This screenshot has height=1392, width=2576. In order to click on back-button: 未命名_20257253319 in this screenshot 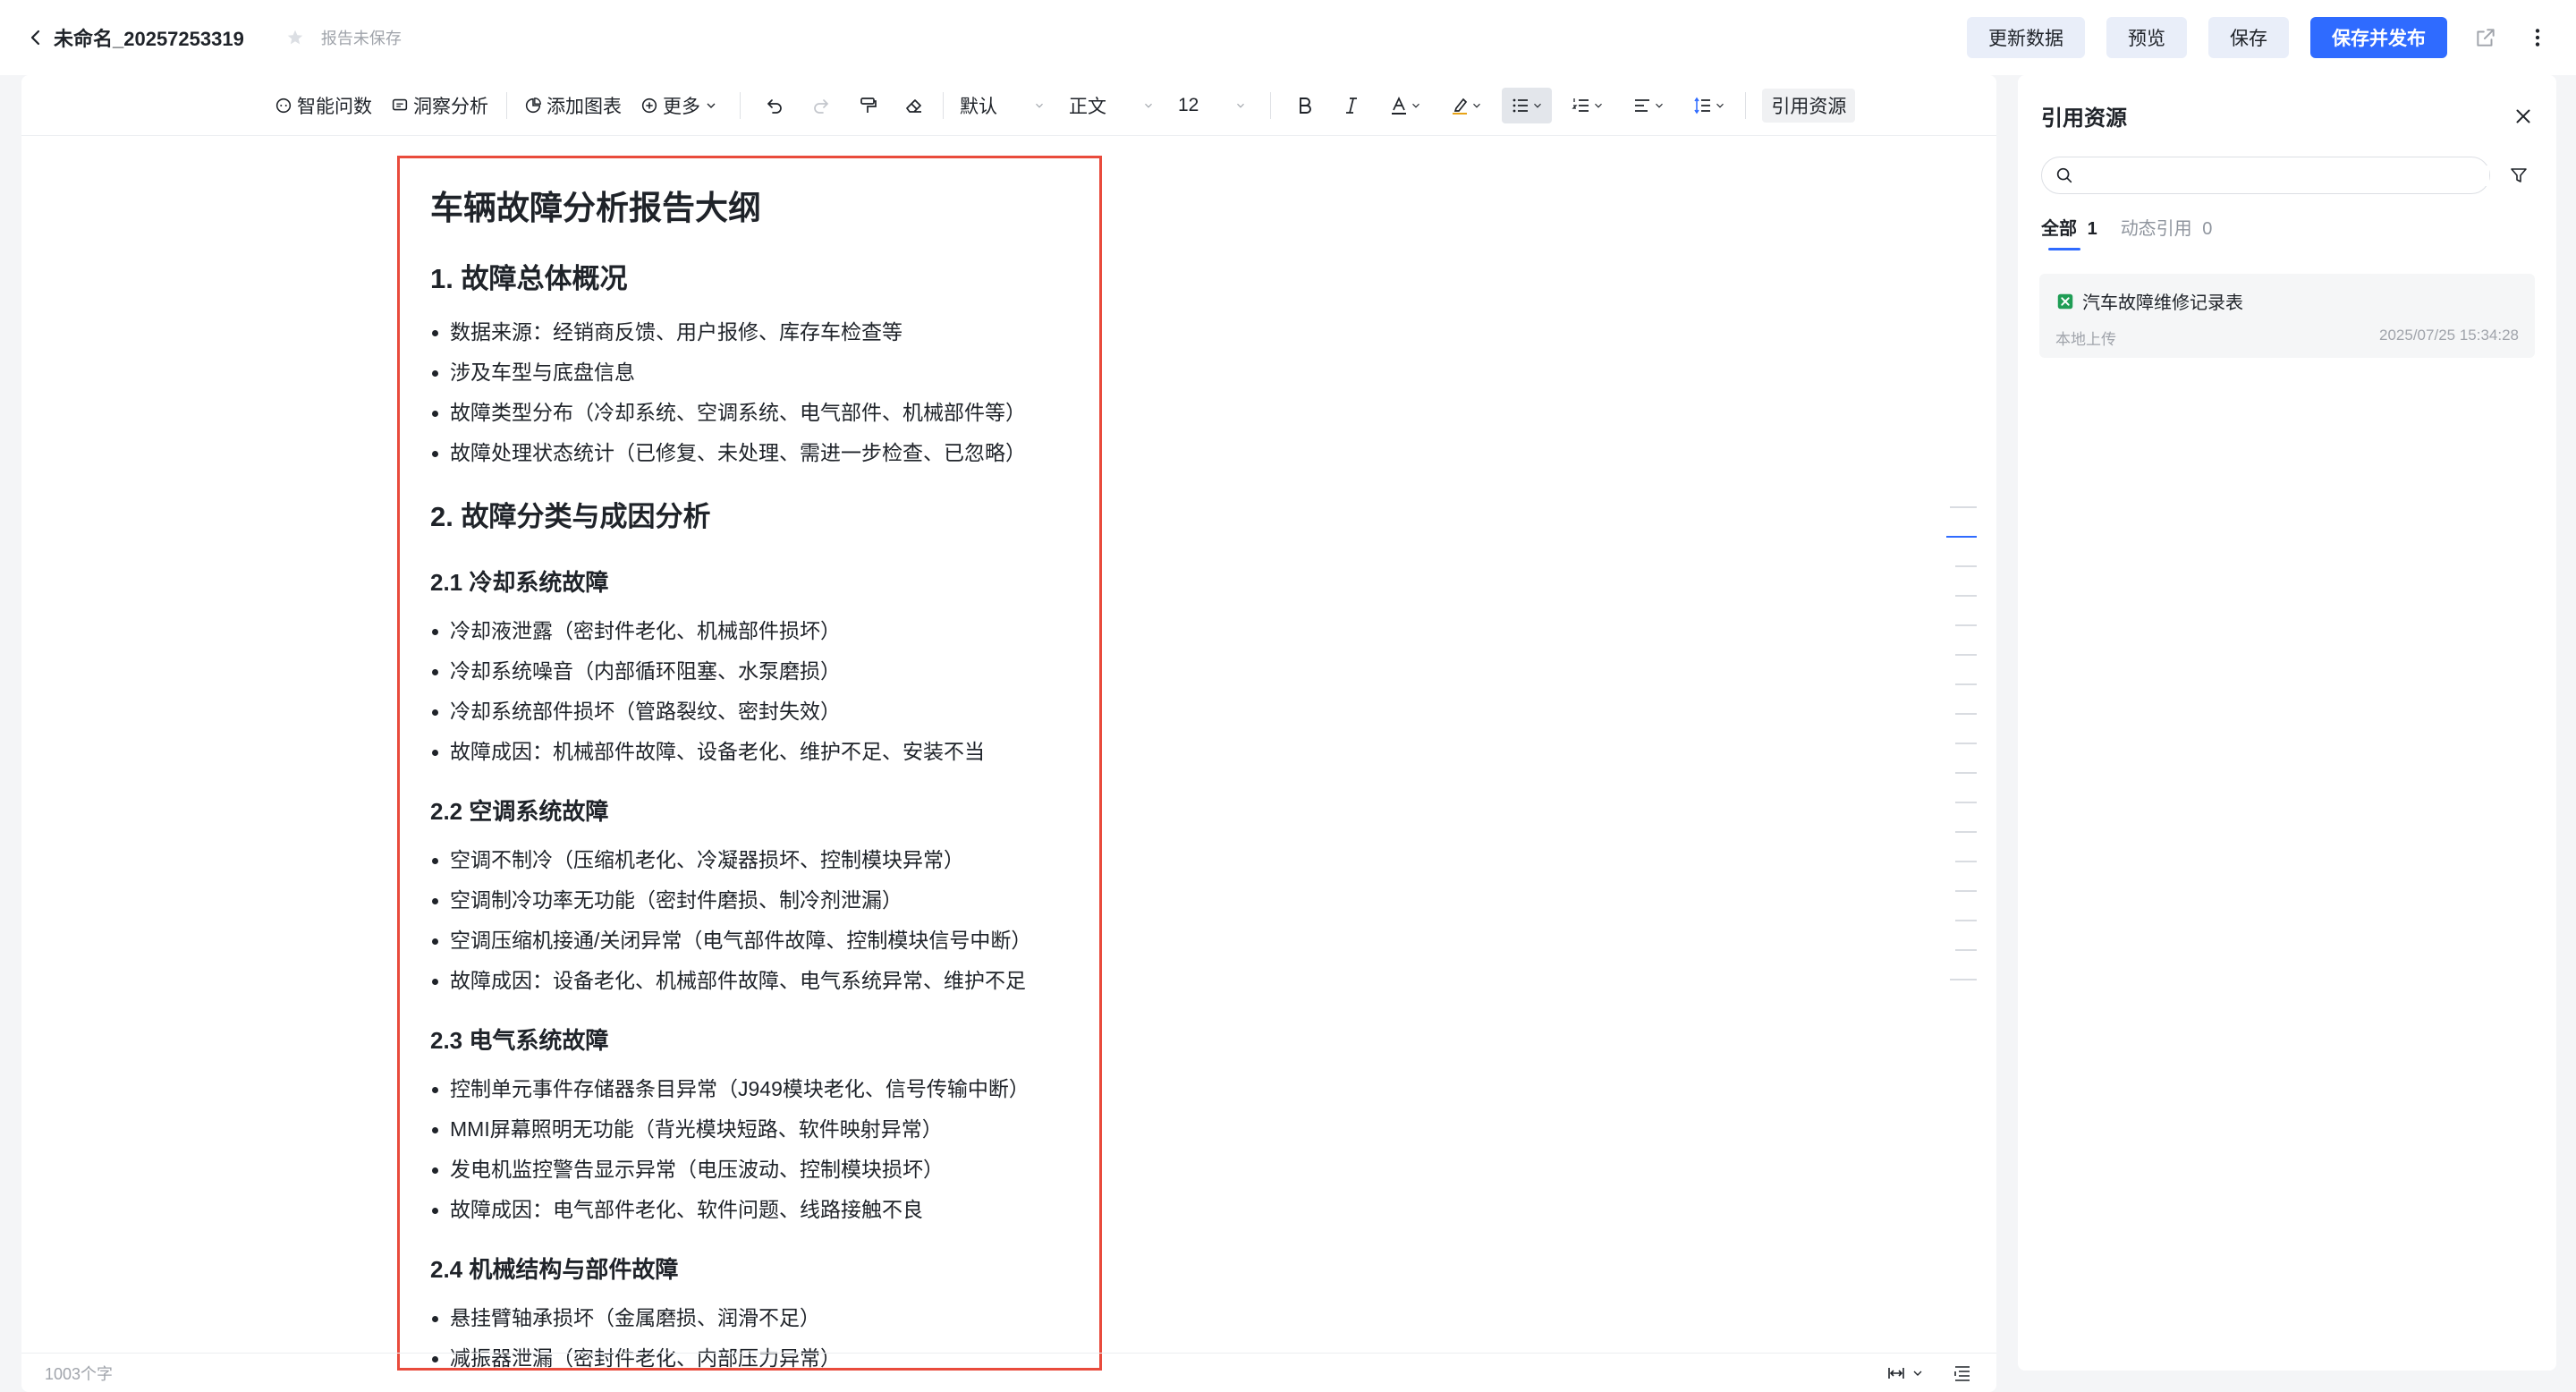, I will do `click(134, 37)`.